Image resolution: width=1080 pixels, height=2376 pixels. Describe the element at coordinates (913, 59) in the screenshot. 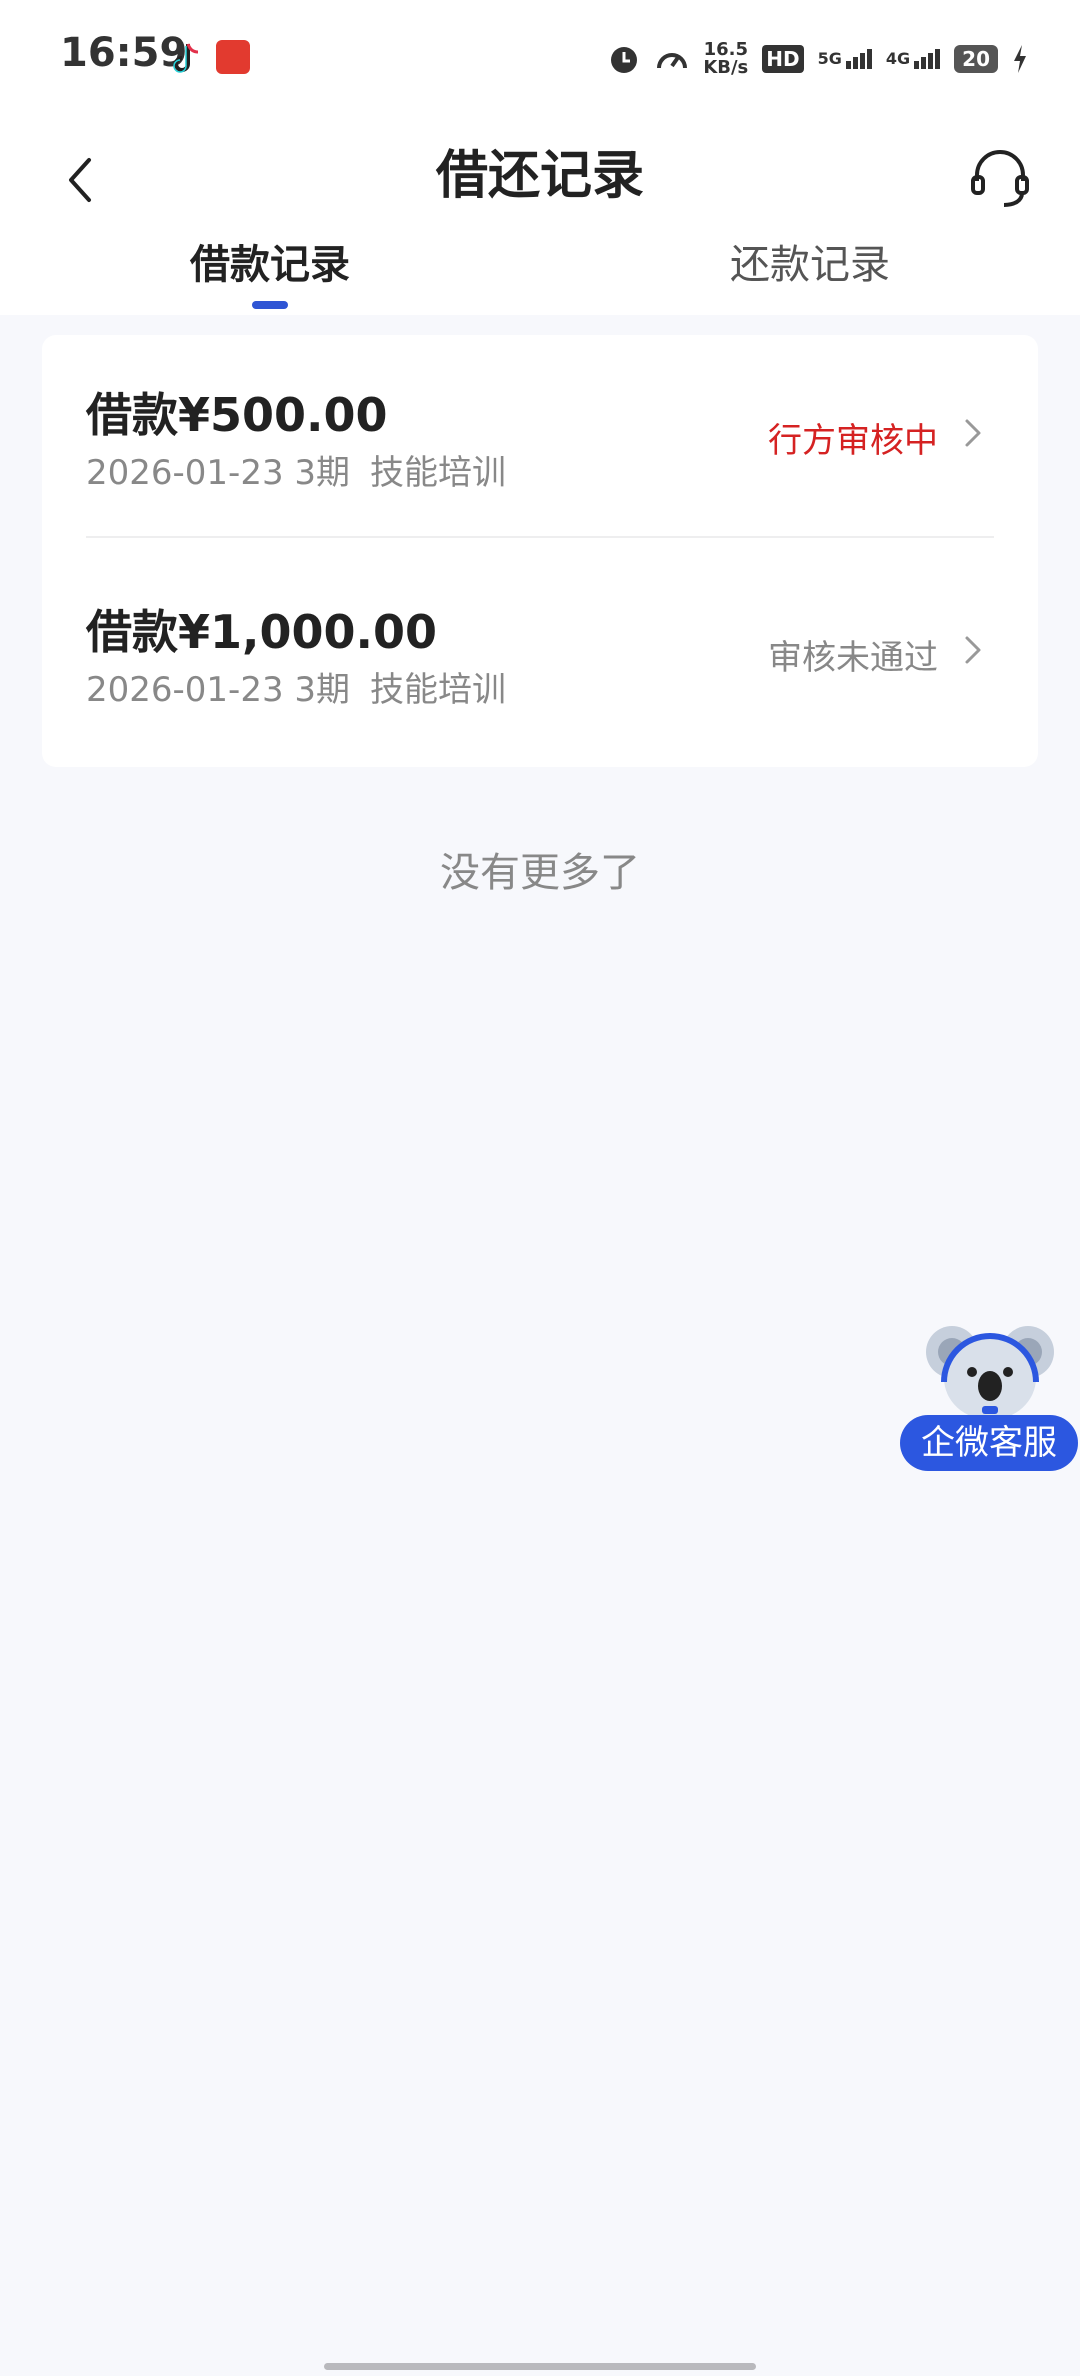

I see `sim2-signal: 4G` at that location.